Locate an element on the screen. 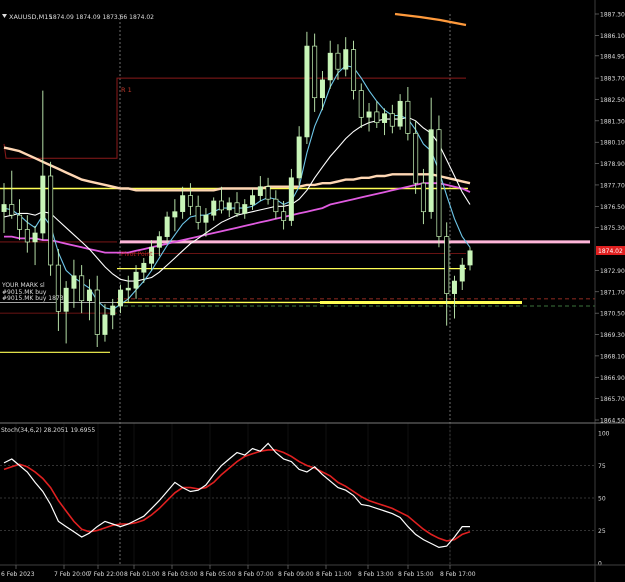 The width and height of the screenshot is (625, 582). price-tick-label: 1876.50 is located at coordinates (612, 207).